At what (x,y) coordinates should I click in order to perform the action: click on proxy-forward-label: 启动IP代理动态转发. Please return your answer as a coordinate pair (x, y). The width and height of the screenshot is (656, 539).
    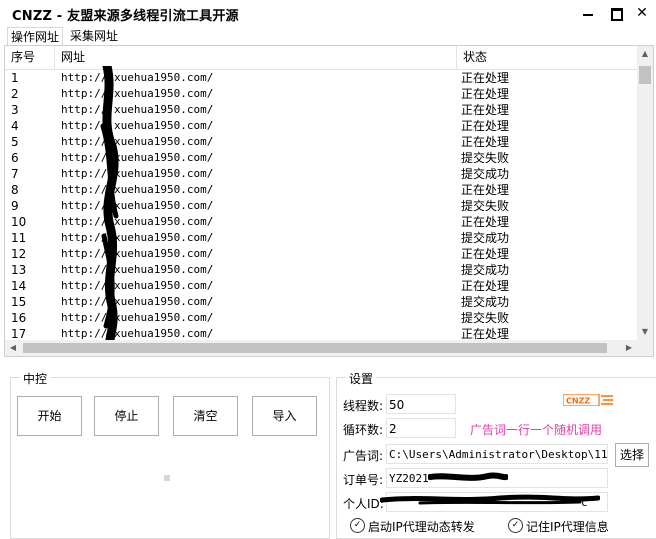
    Looking at the image, I should click on (421, 527).